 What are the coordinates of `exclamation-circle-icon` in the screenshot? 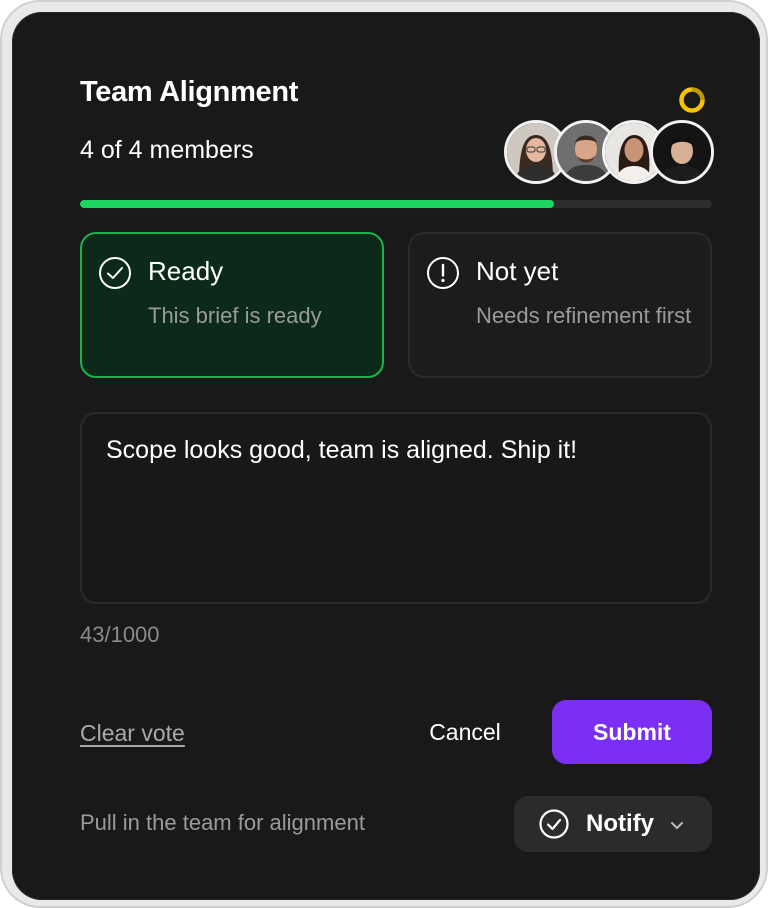 It's located at (443, 273).